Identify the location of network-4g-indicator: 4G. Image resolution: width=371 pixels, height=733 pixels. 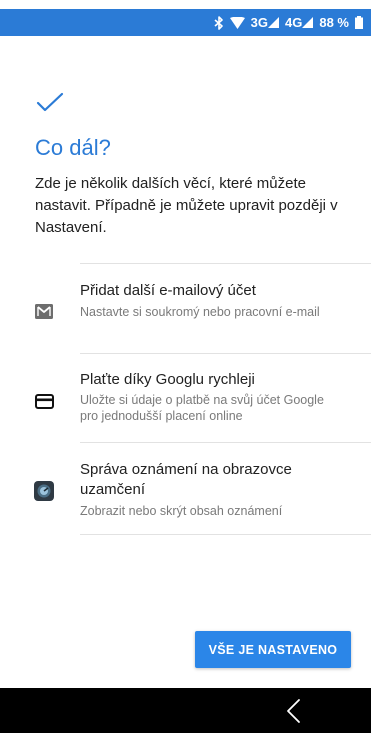
(299, 22).